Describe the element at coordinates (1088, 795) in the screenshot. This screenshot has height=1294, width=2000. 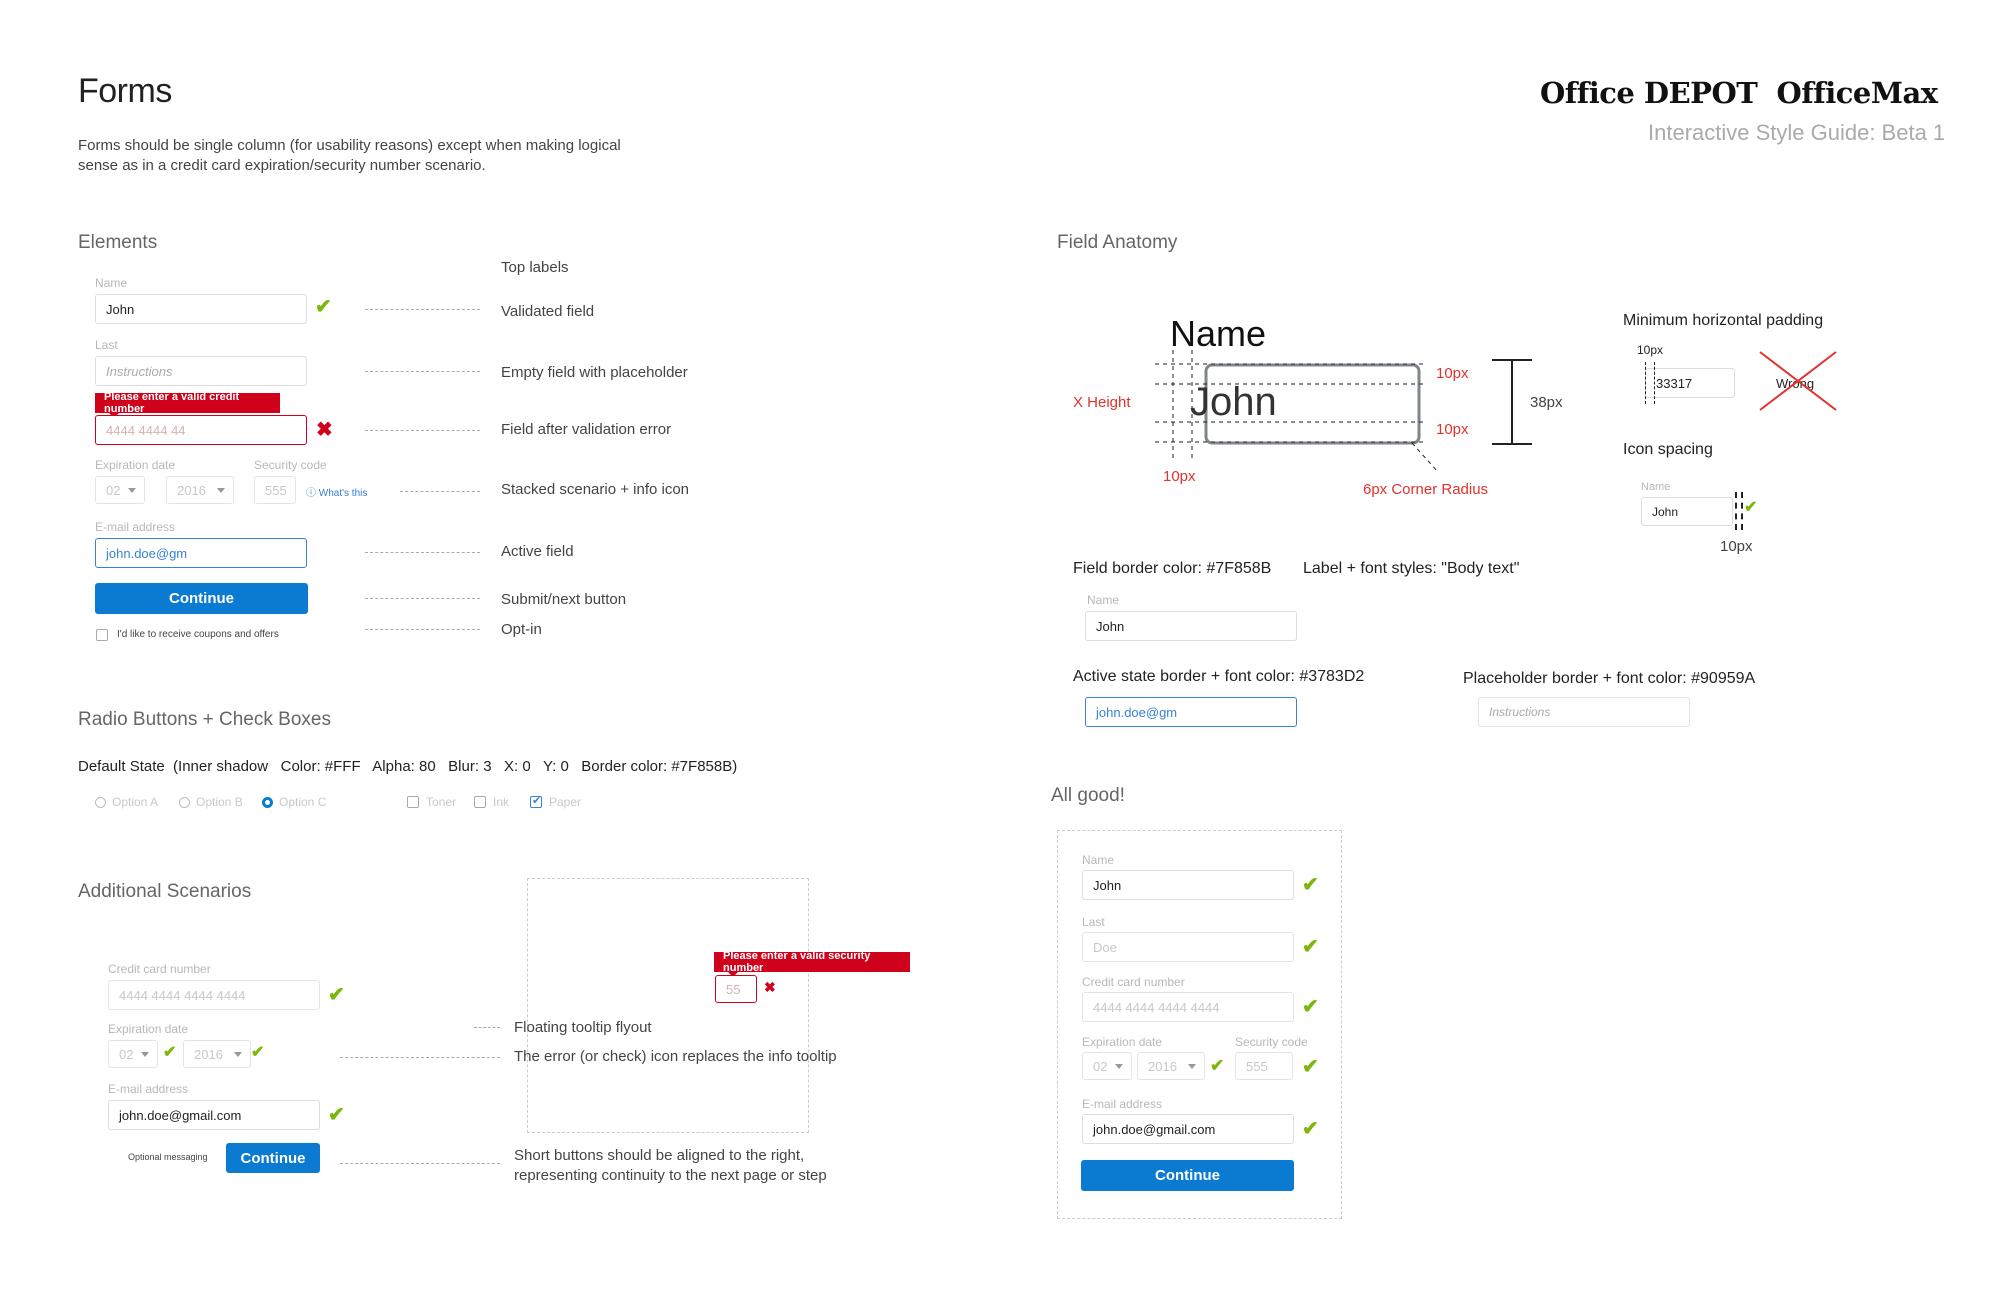
I see `section-title-allgood: All good!` at that location.